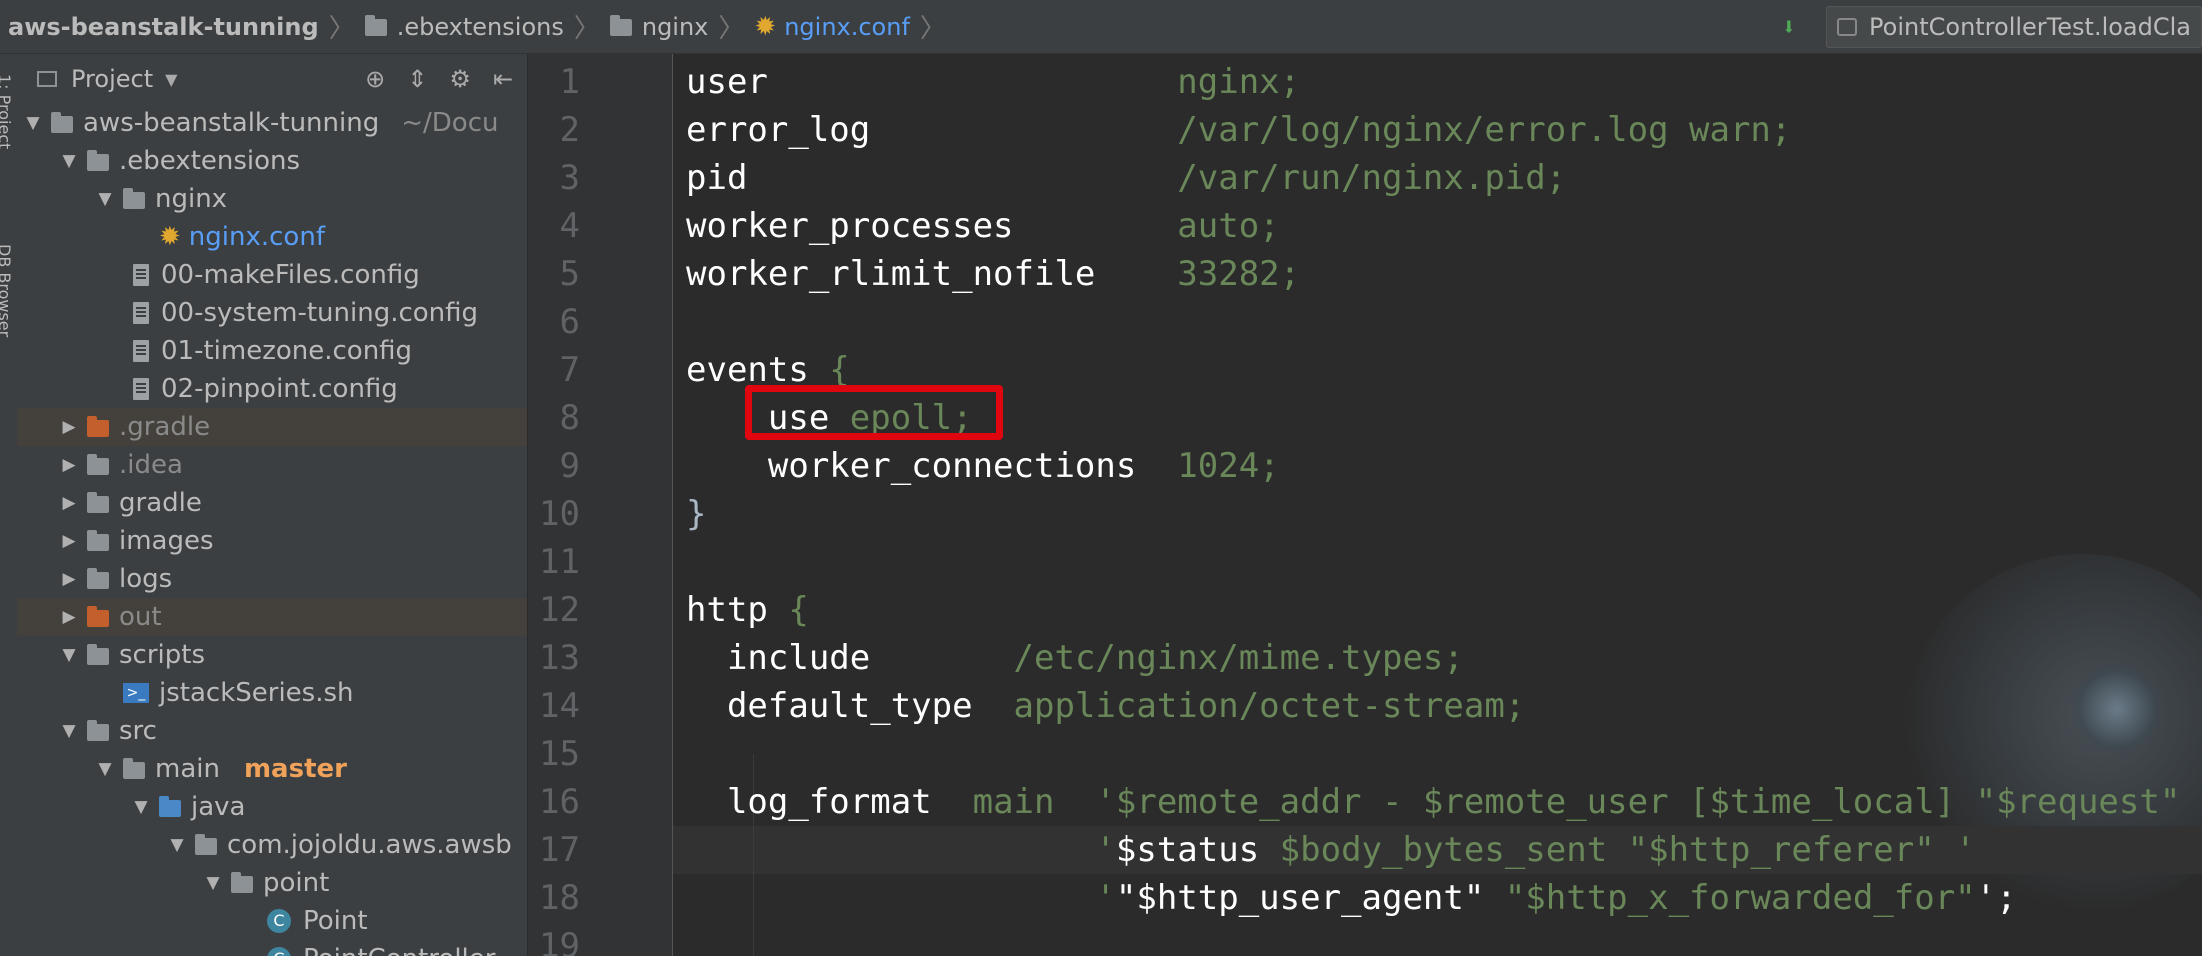  I want to click on run-configuration-selector: PointControllerTest.loadCla, so click(2014, 27).